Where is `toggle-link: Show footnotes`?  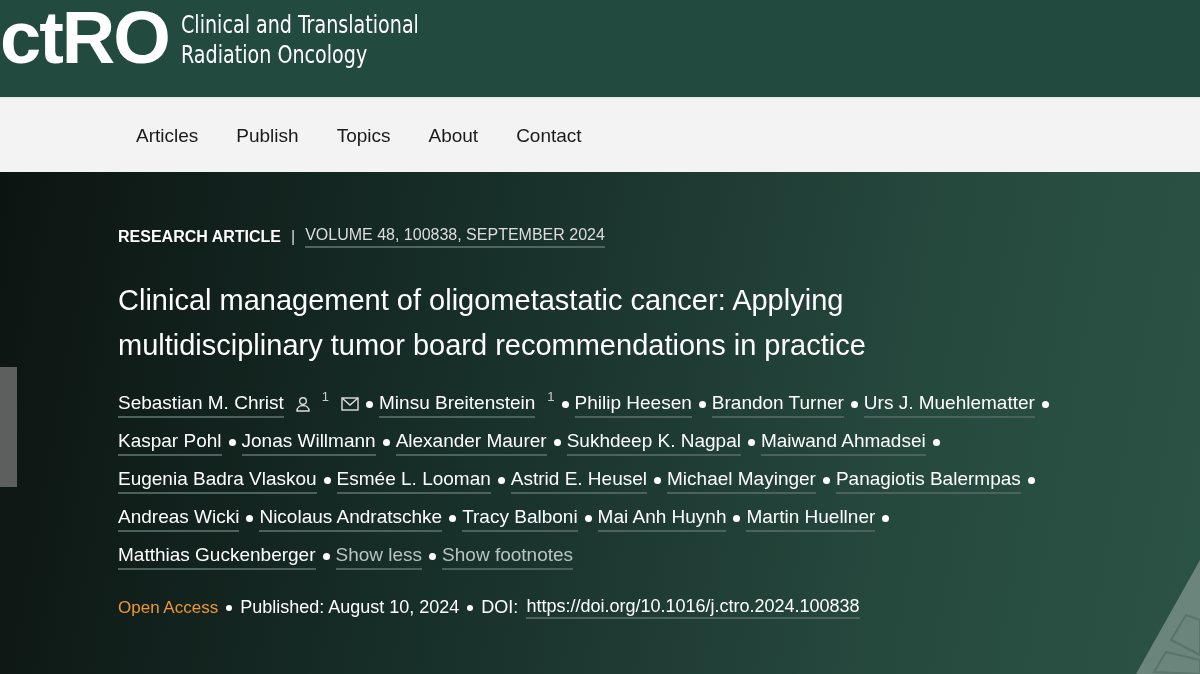
toggle-link: Show footnotes is located at coordinates (508, 556).